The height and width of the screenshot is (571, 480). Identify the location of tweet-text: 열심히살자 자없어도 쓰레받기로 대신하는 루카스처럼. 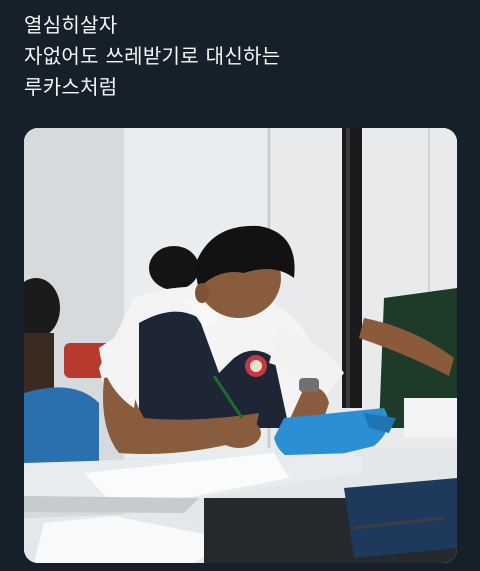
(244, 56).